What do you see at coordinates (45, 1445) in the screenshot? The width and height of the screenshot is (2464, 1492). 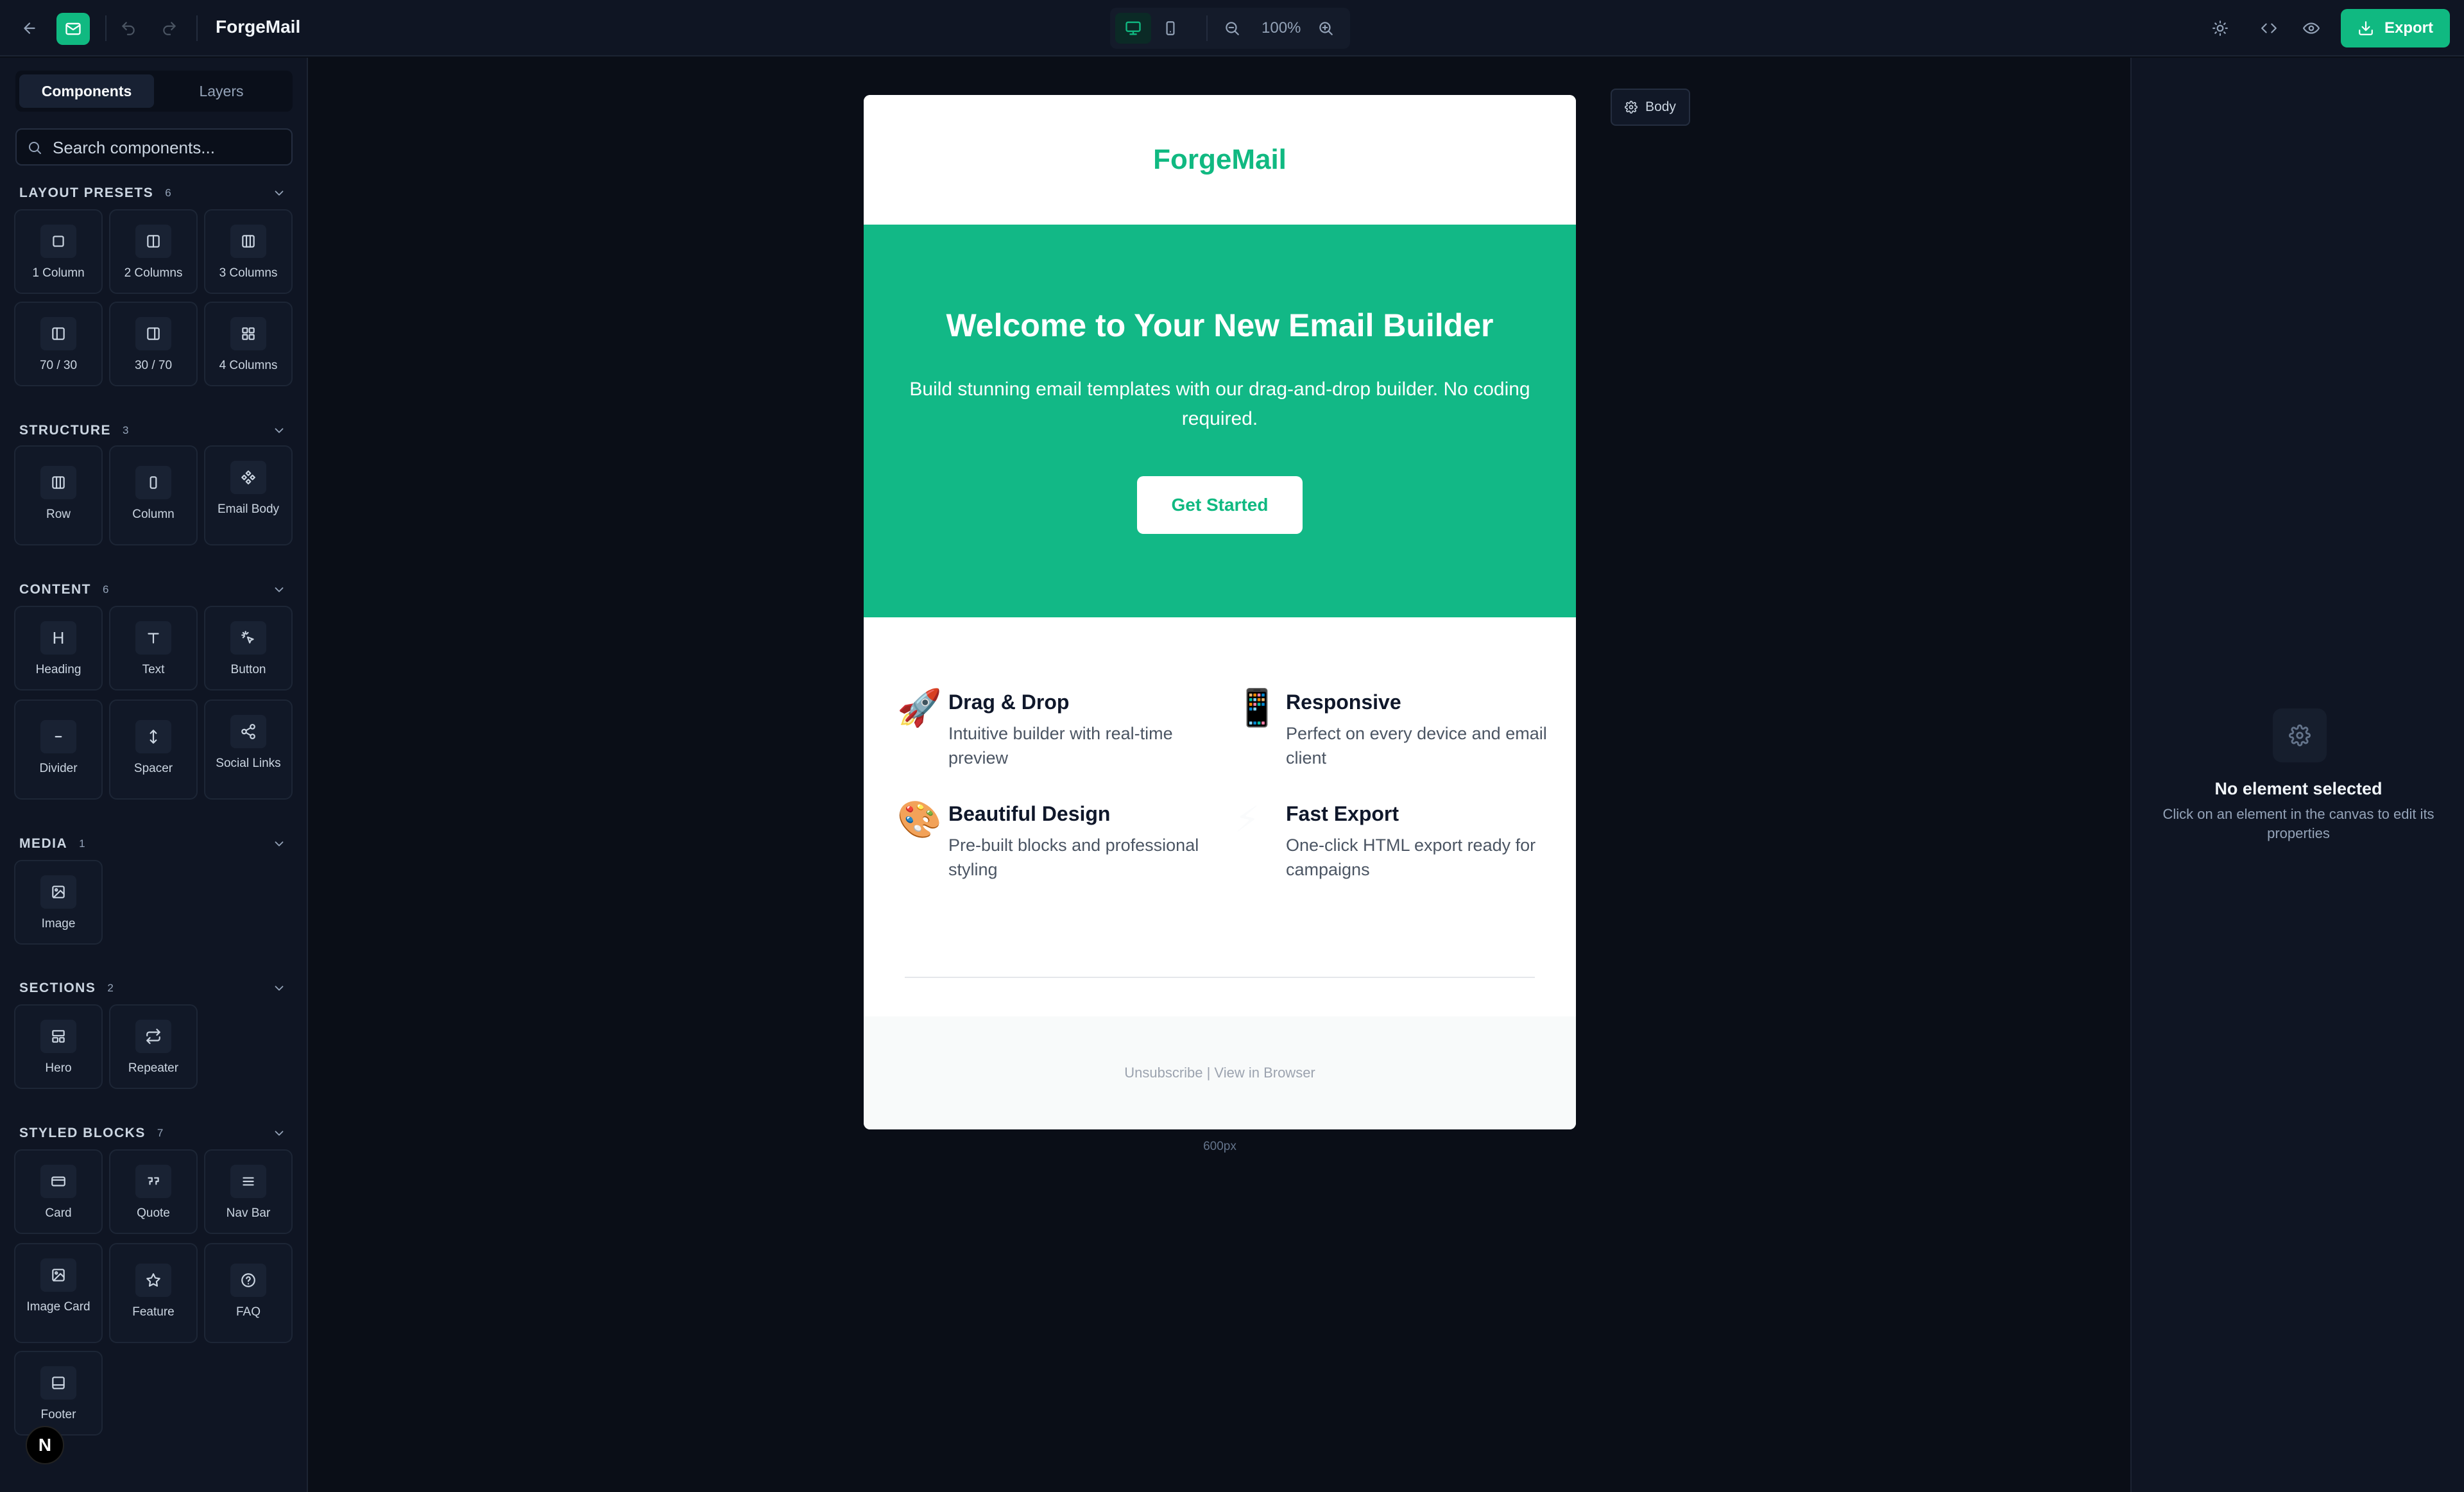 I see `dev-tools-avatar: N` at bounding box center [45, 1445].